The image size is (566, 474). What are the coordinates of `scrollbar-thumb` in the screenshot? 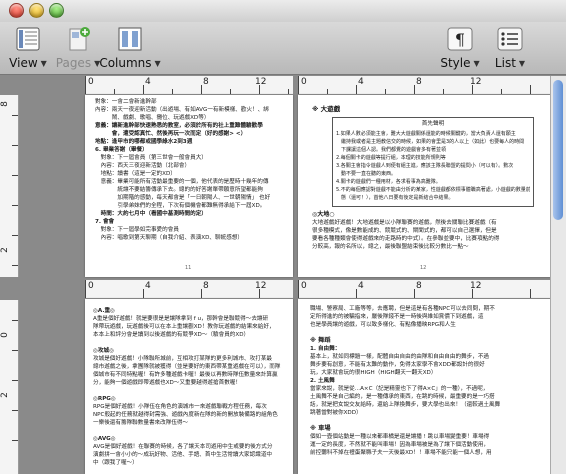 It's located at (558, 150).